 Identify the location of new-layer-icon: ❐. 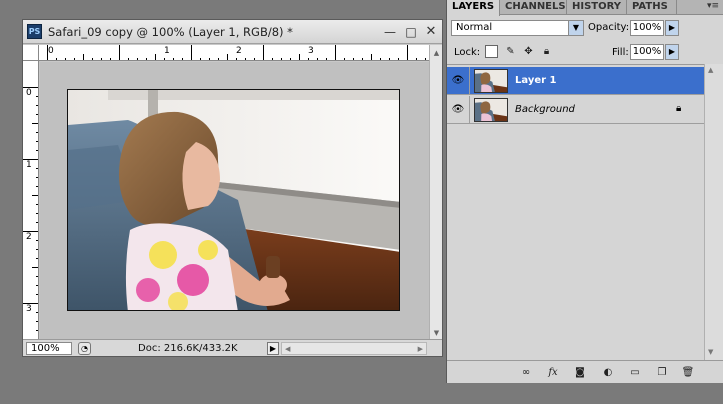
(662, 372).